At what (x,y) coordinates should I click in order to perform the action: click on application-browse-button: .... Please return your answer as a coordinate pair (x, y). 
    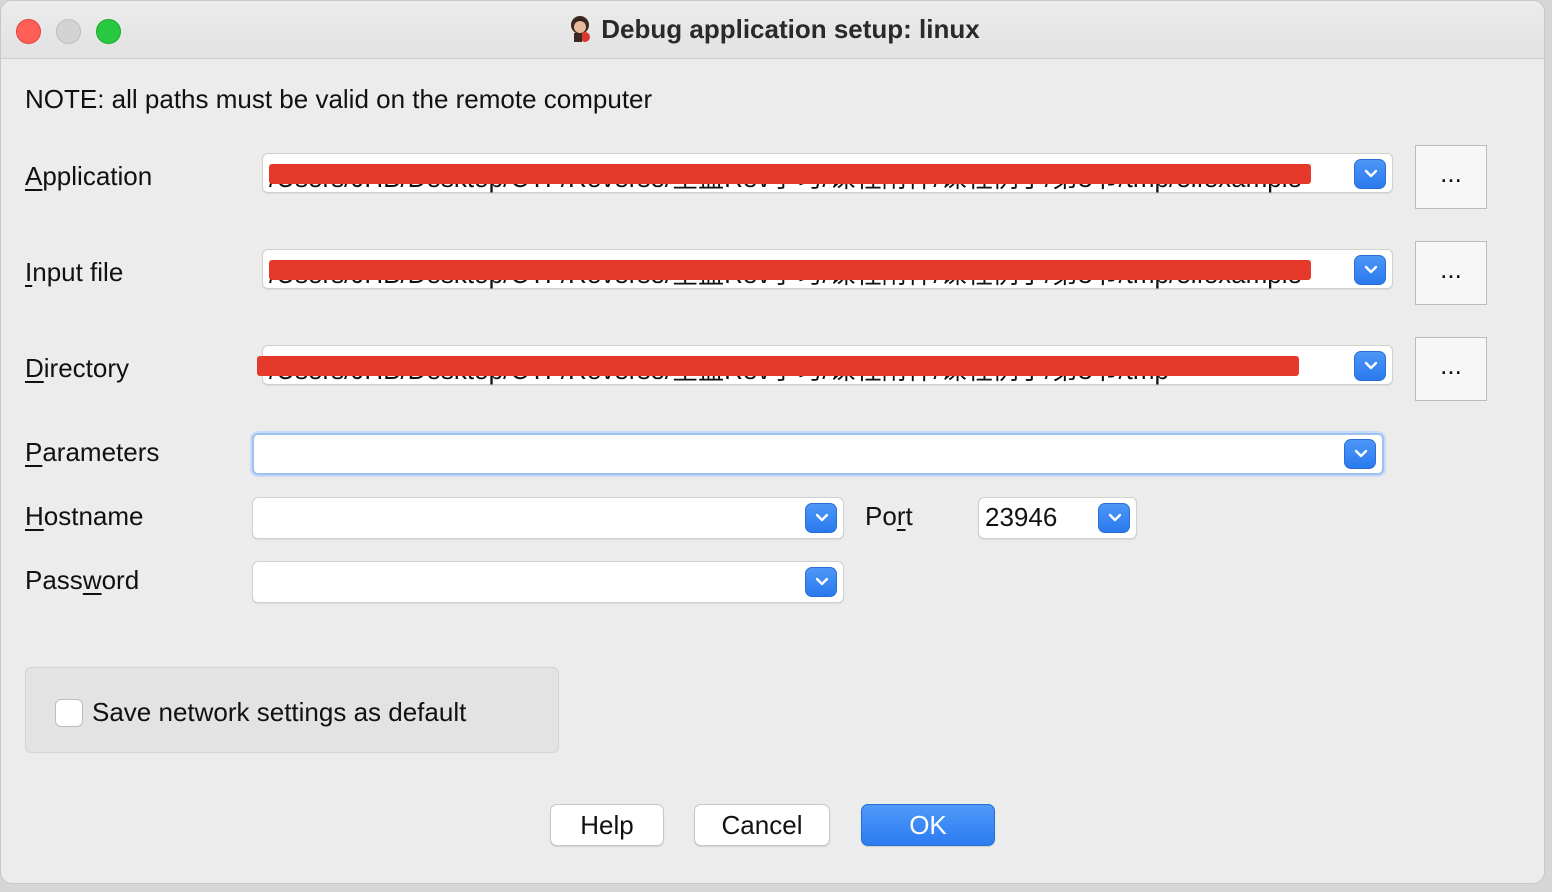
    Looking at the image, I should click on (1451, 177).